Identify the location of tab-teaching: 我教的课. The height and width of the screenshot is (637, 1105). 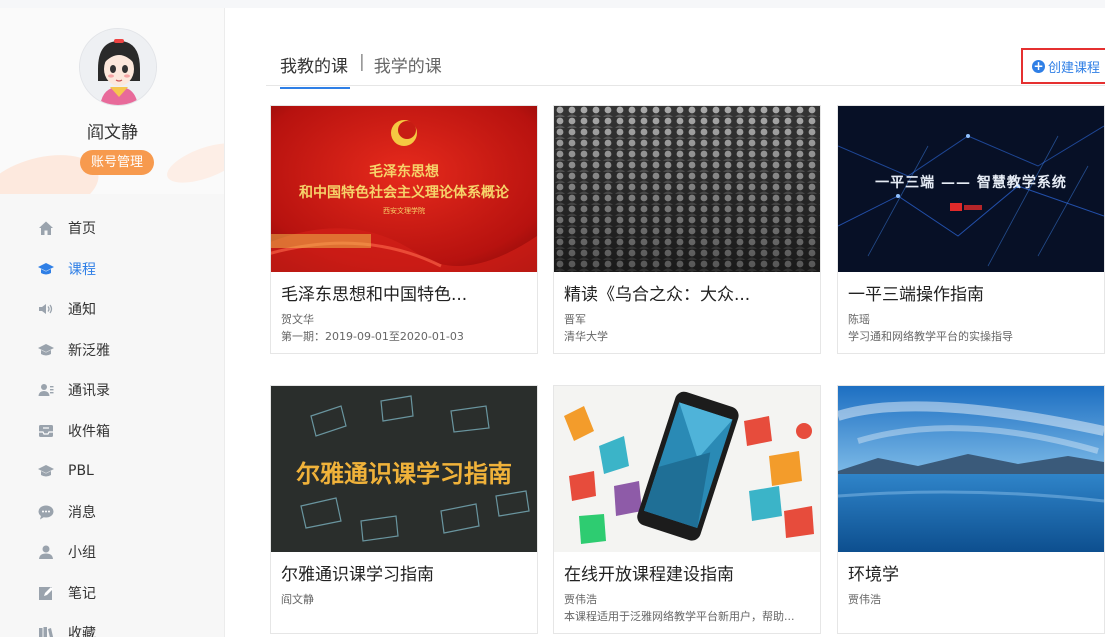
(315, 70).